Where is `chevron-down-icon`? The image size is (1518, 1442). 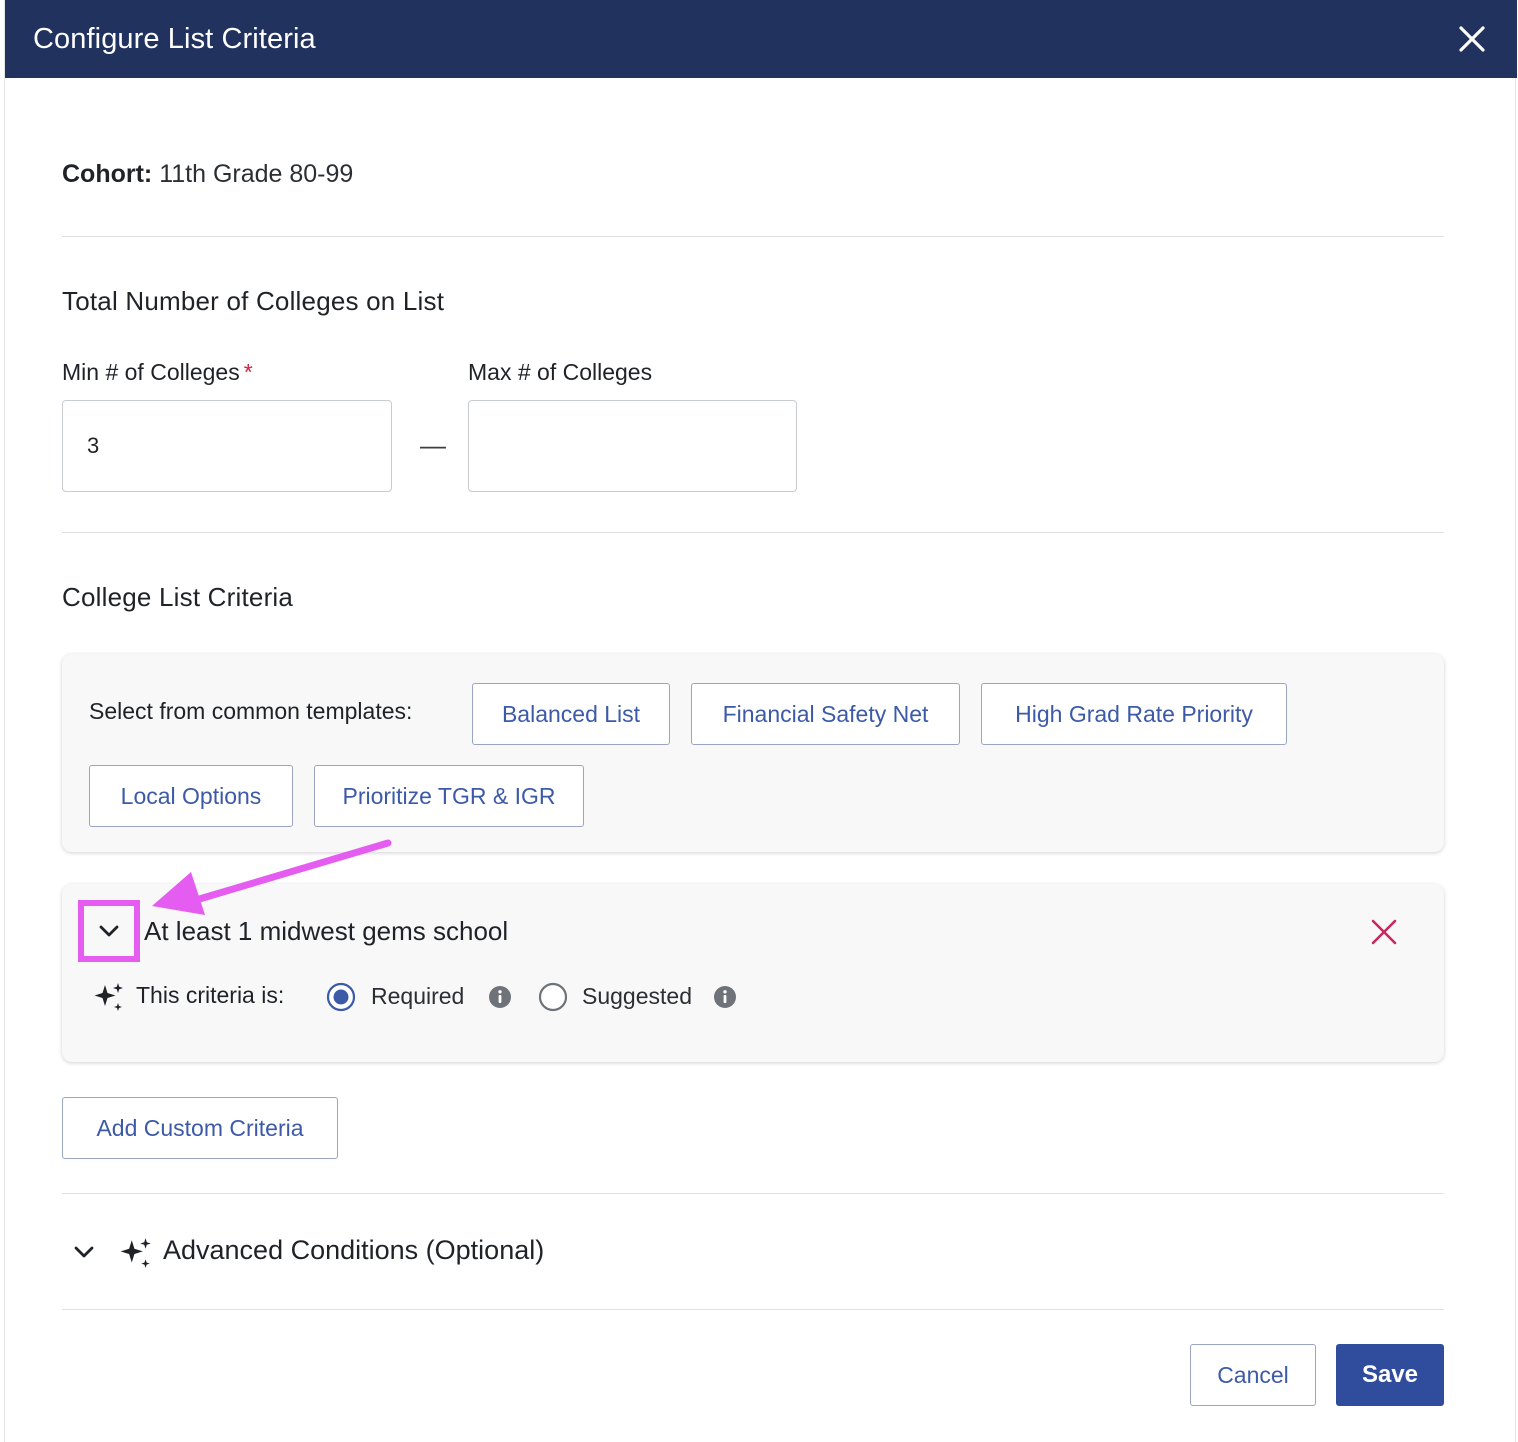 chevron-down-icon is located at coordinates (84, 1252).